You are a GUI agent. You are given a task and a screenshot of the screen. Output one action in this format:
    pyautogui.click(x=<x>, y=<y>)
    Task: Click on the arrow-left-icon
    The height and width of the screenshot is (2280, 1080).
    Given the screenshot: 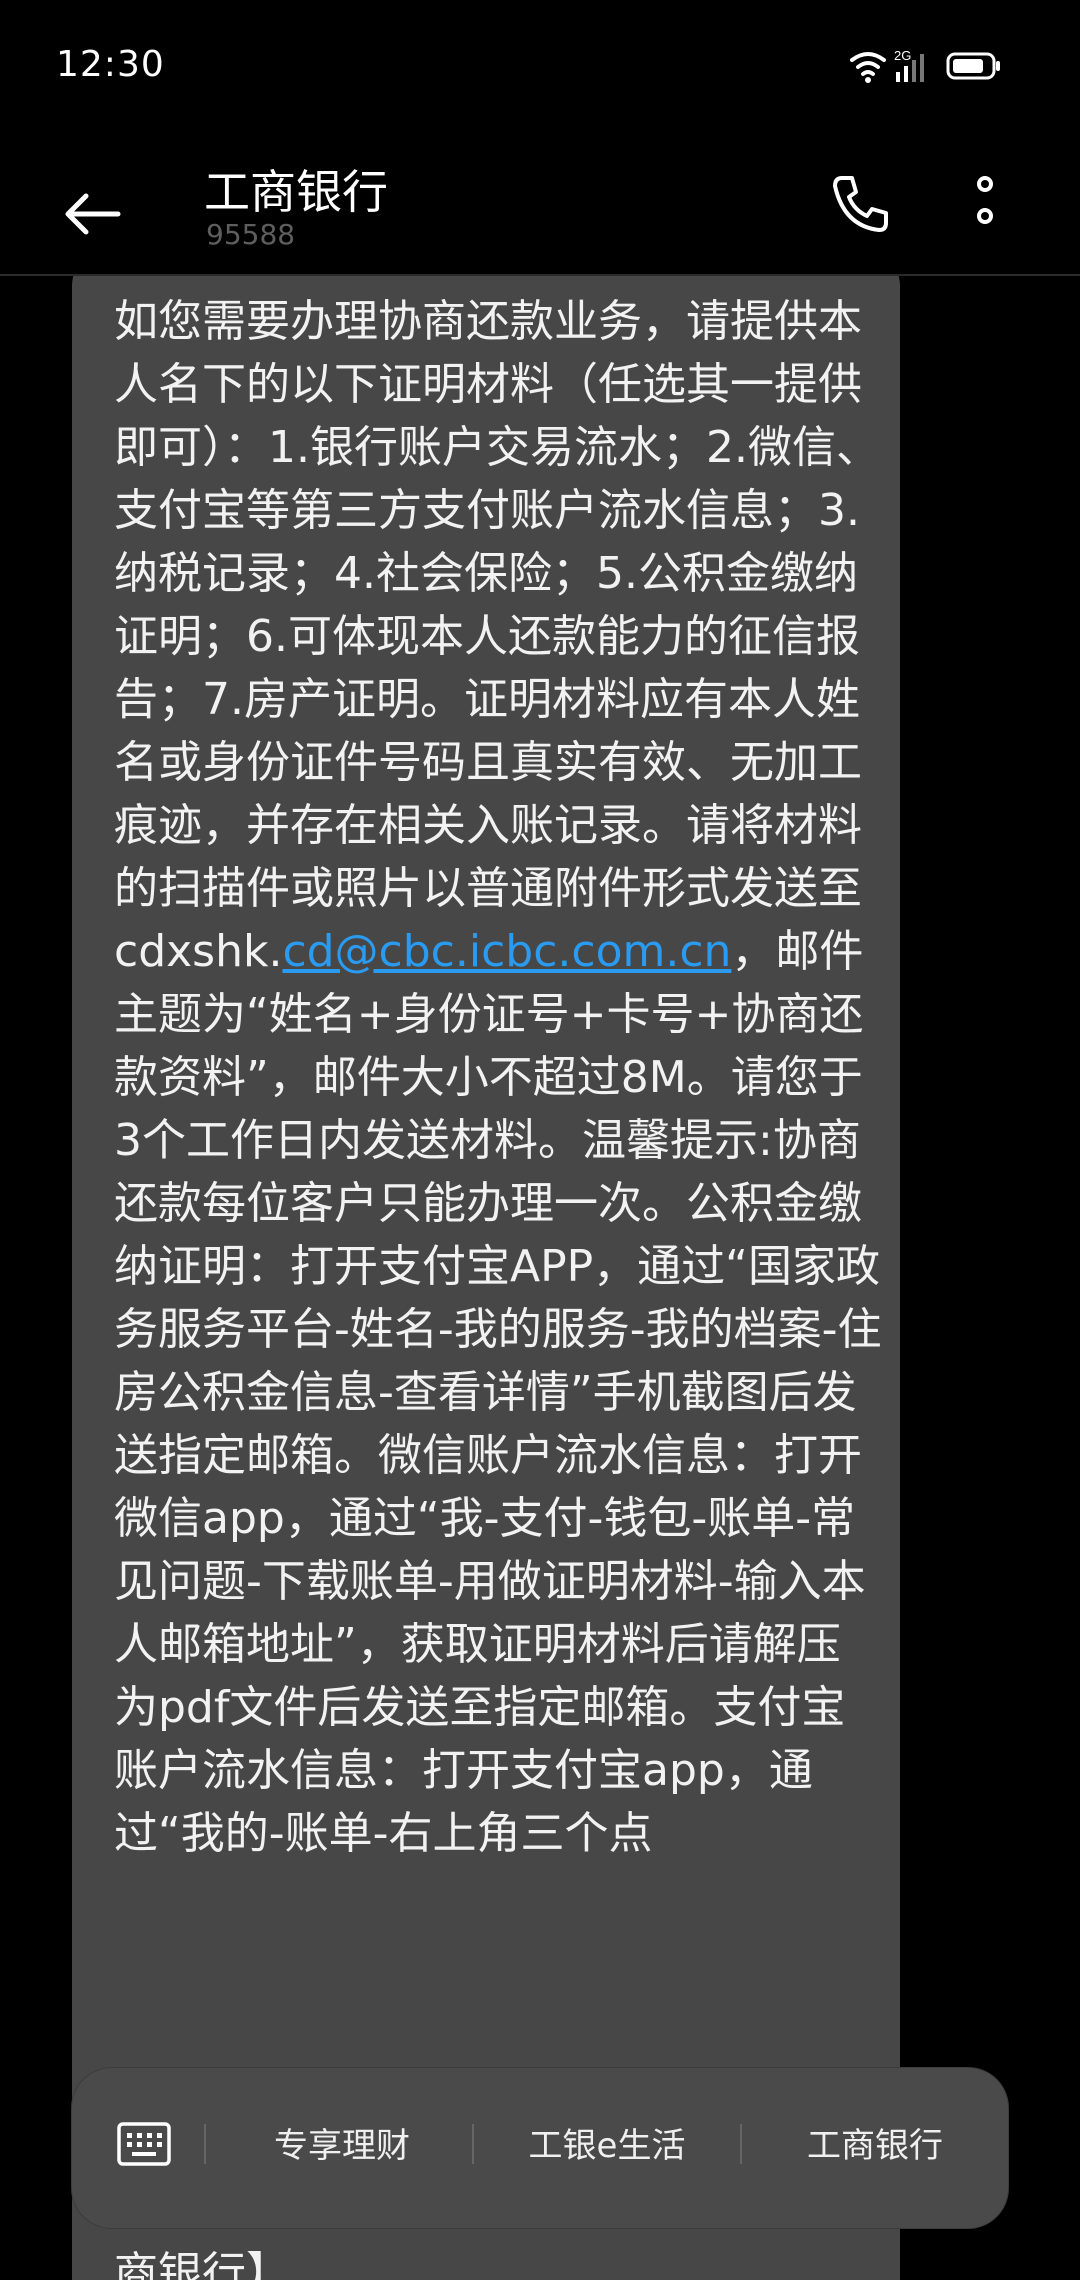 What is the action you would take?
    pyautogui.click(x=93, y=214)
    